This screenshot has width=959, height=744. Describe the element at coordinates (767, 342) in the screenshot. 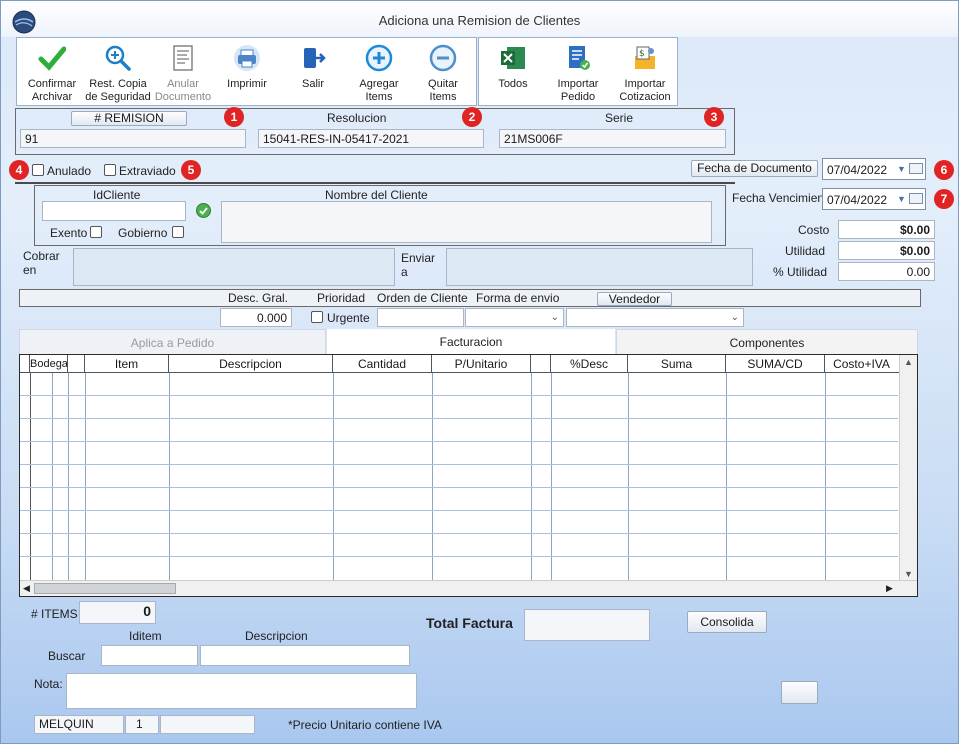

I see `tab-componentes: Componentes` at that location.